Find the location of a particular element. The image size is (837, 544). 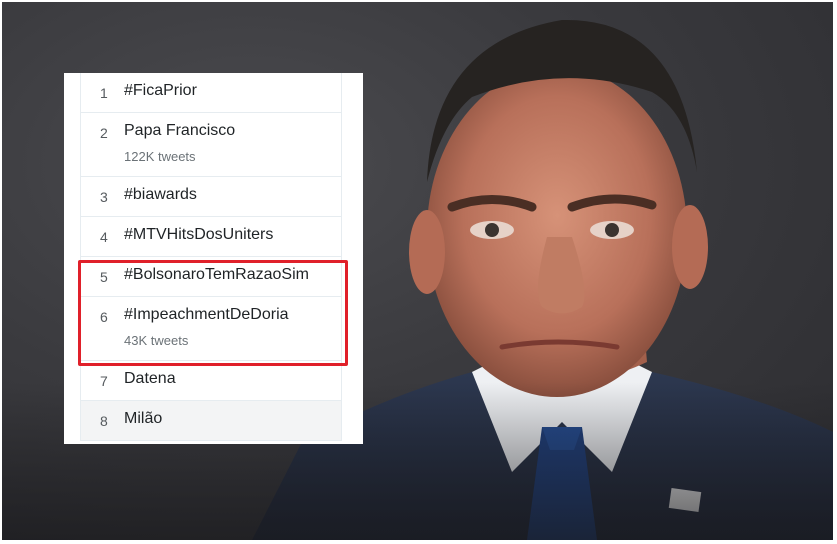

trend-item: 4 #MTVHitsDosUniters is located at coordinates (211, 237).